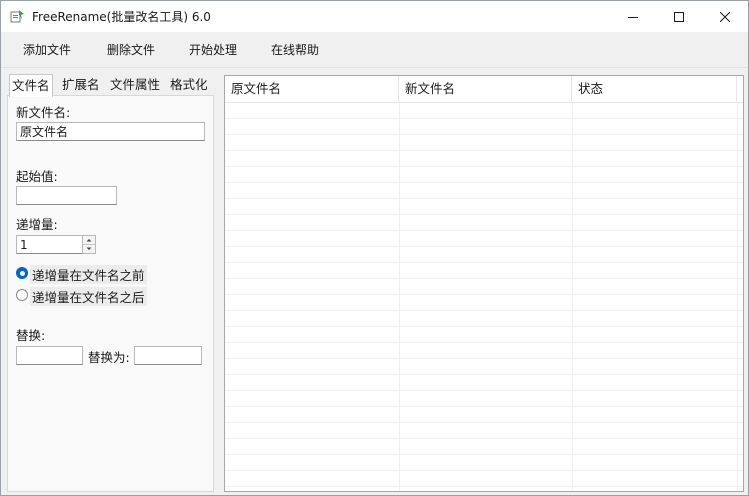 This screenshot has height=496, width=749. Describe the element at coordinates (17, 16) in the screenshot. I see `app-icon` at that location.